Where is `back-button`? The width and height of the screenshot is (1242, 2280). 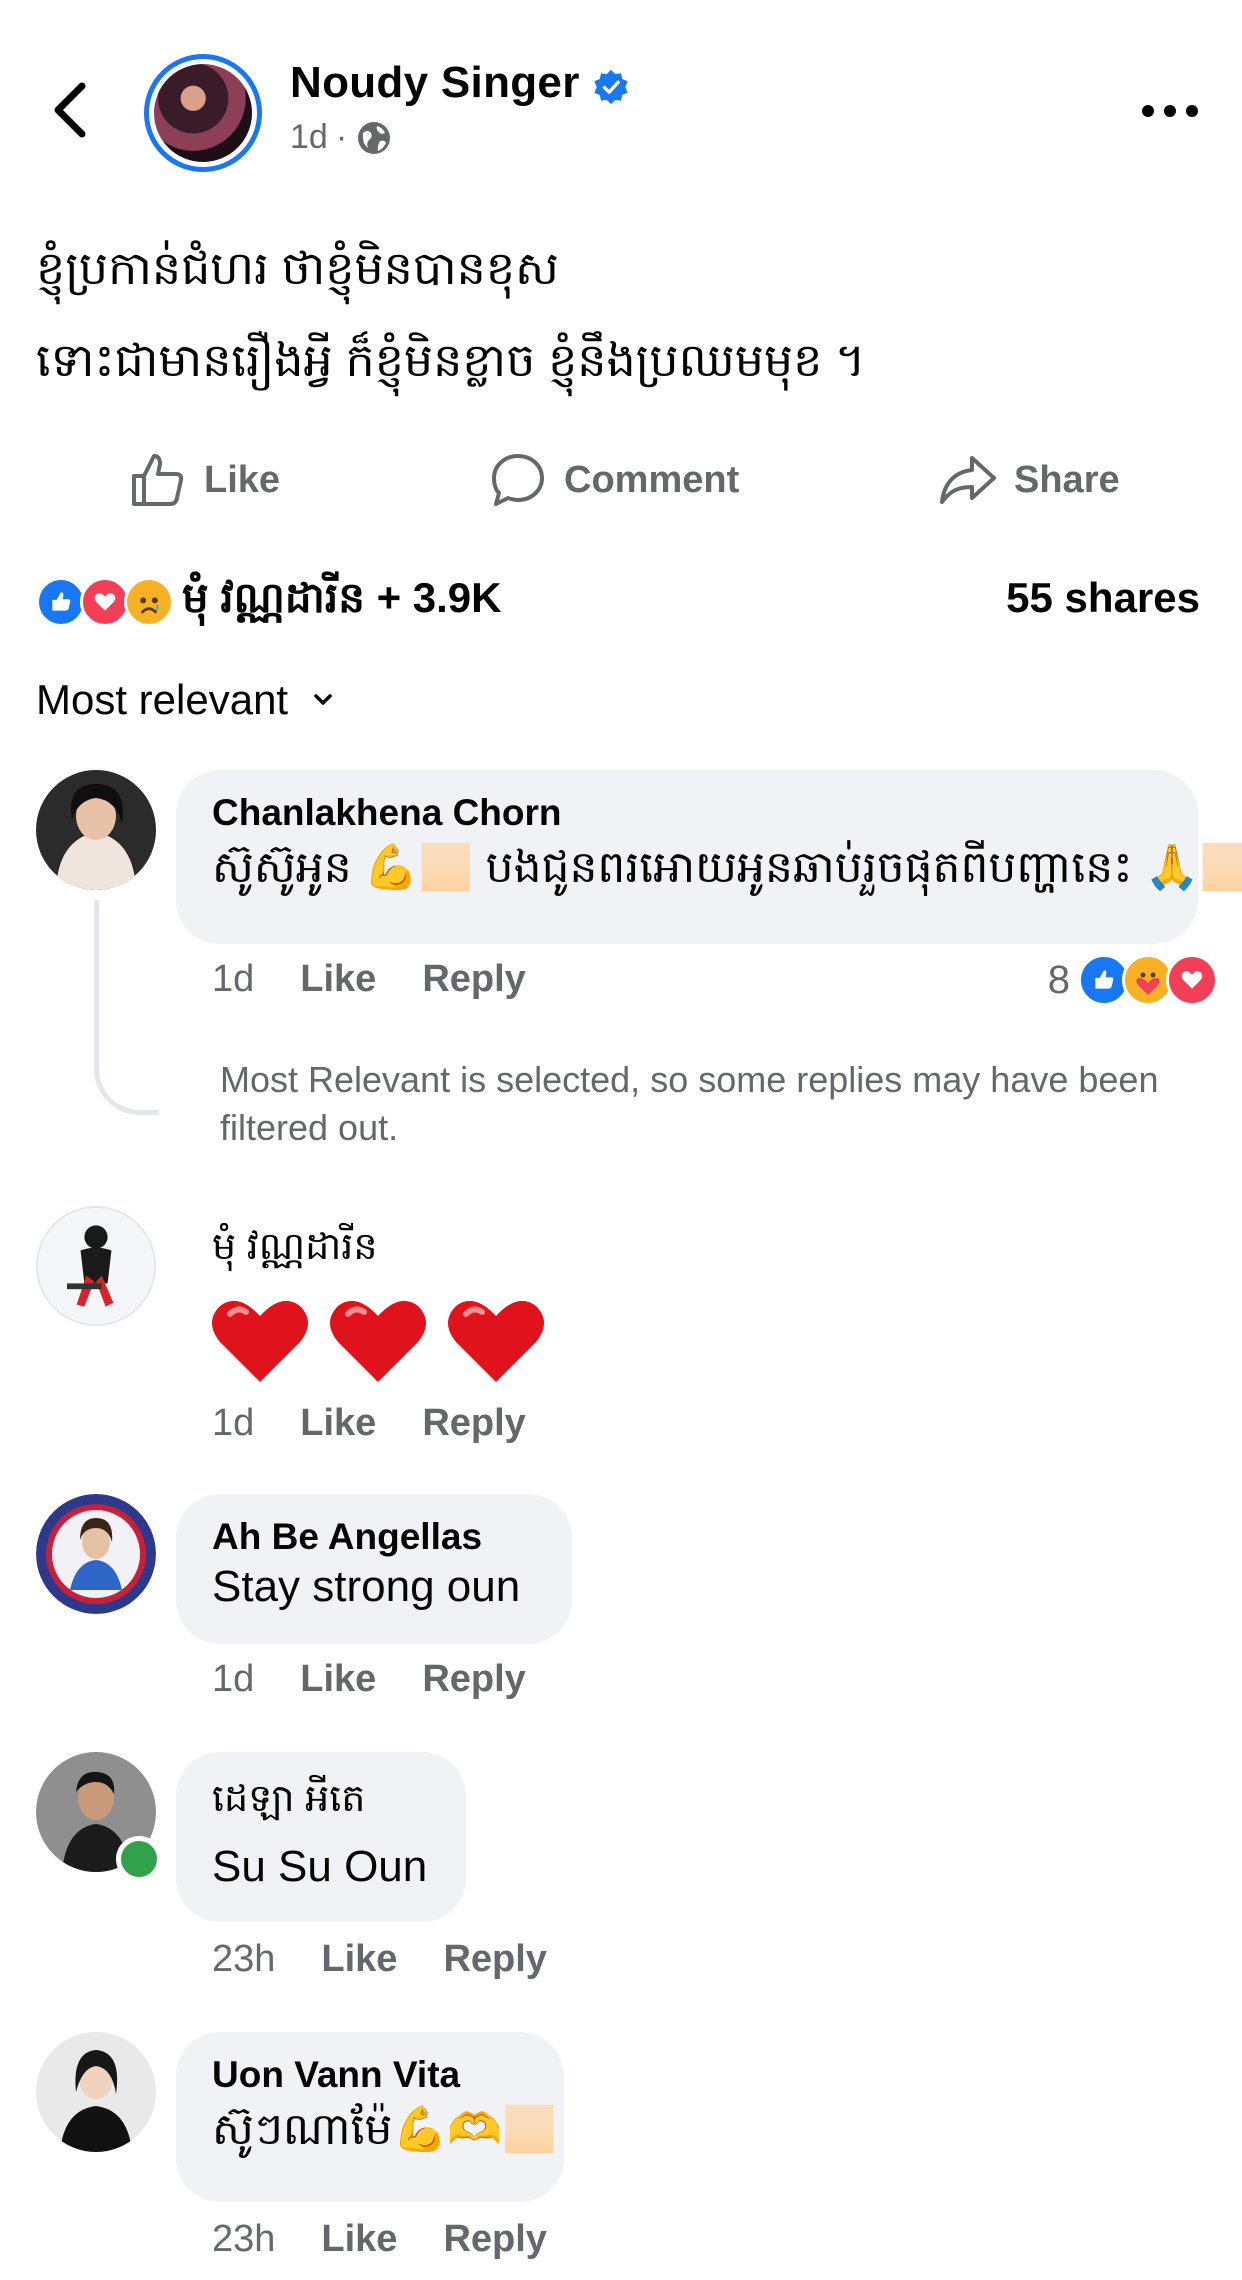 back-button is located at coordinates (71, 110).